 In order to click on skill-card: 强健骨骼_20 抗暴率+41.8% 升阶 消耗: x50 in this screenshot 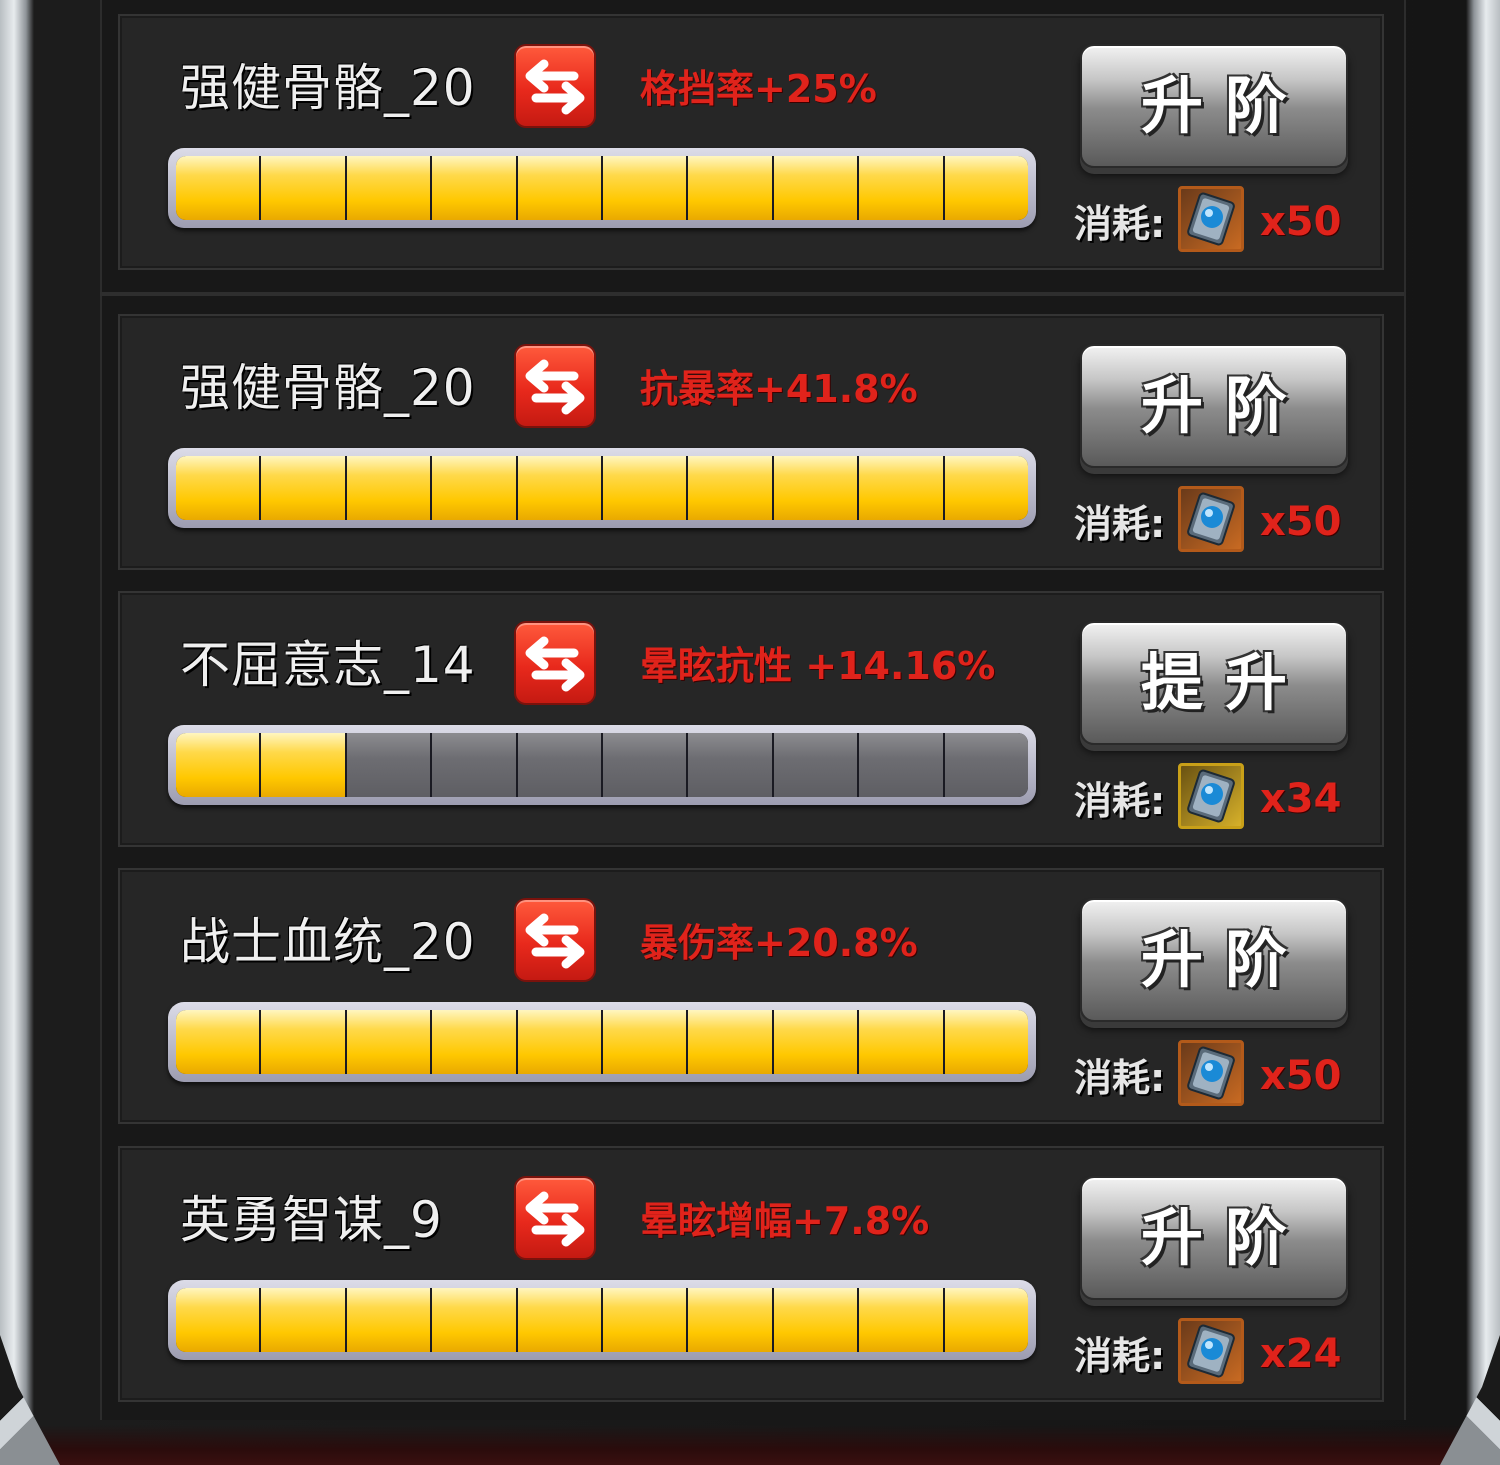, I will do `click(751, 442)`.